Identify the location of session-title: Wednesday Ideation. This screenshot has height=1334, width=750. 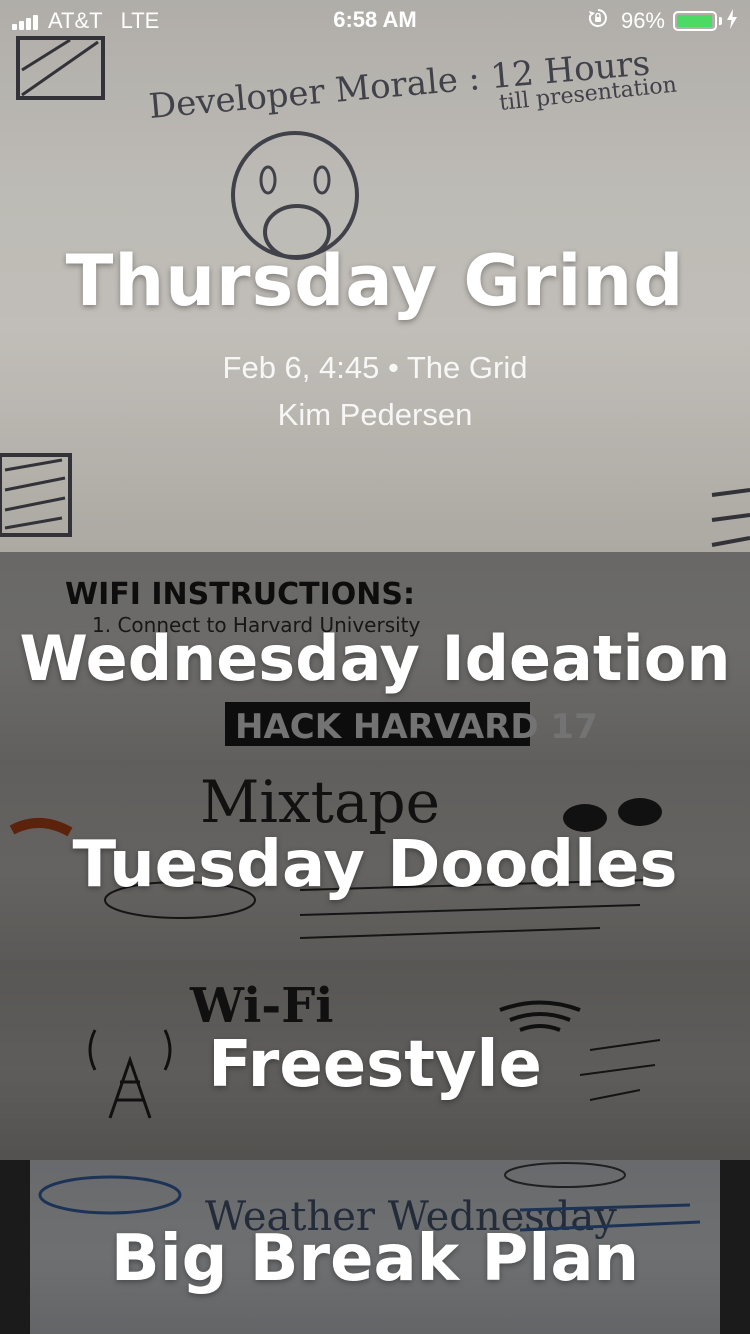
(375, 658).